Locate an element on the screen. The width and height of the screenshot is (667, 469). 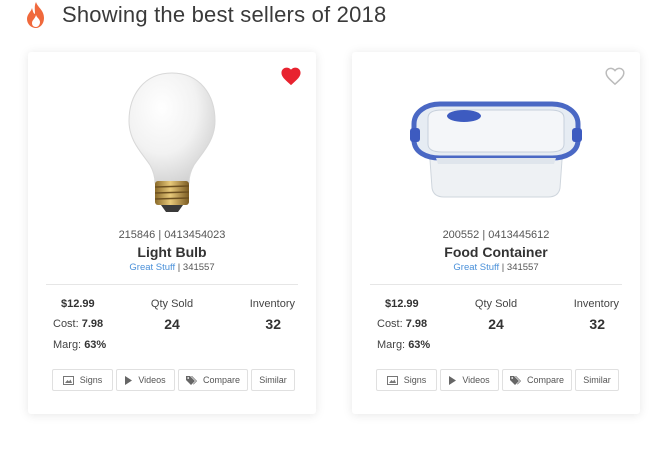
food-container-image is located at coordinates (496, 149).